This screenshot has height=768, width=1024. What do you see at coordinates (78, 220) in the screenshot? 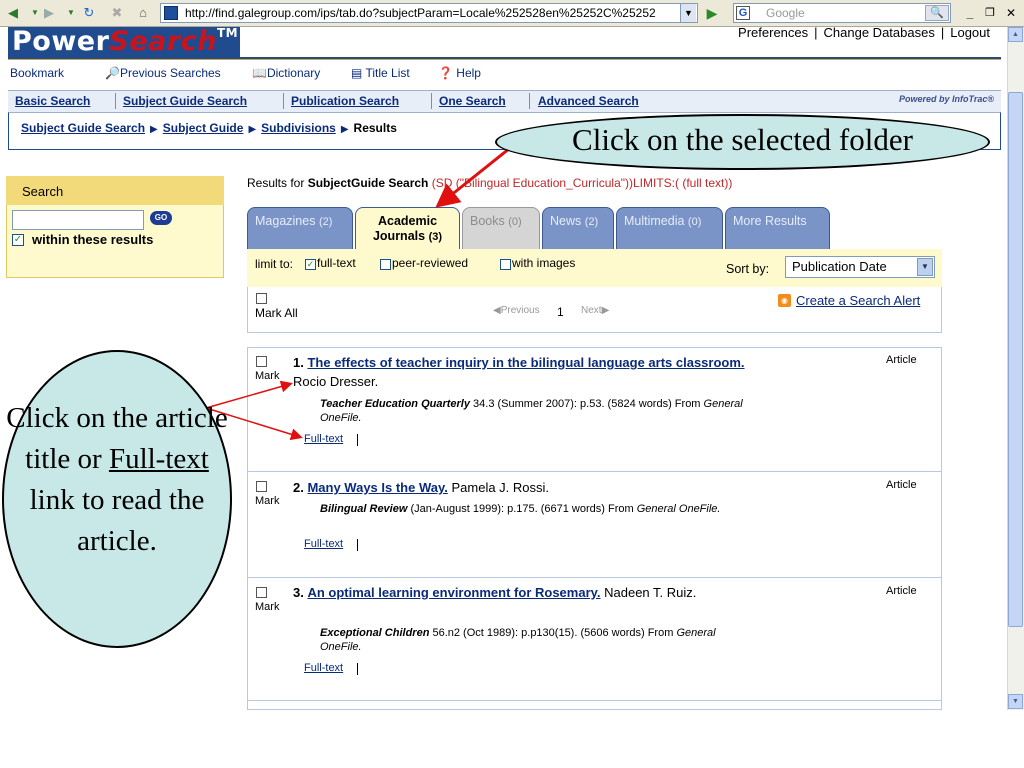
I see `search-within-input` at bounding box center [78, 220].